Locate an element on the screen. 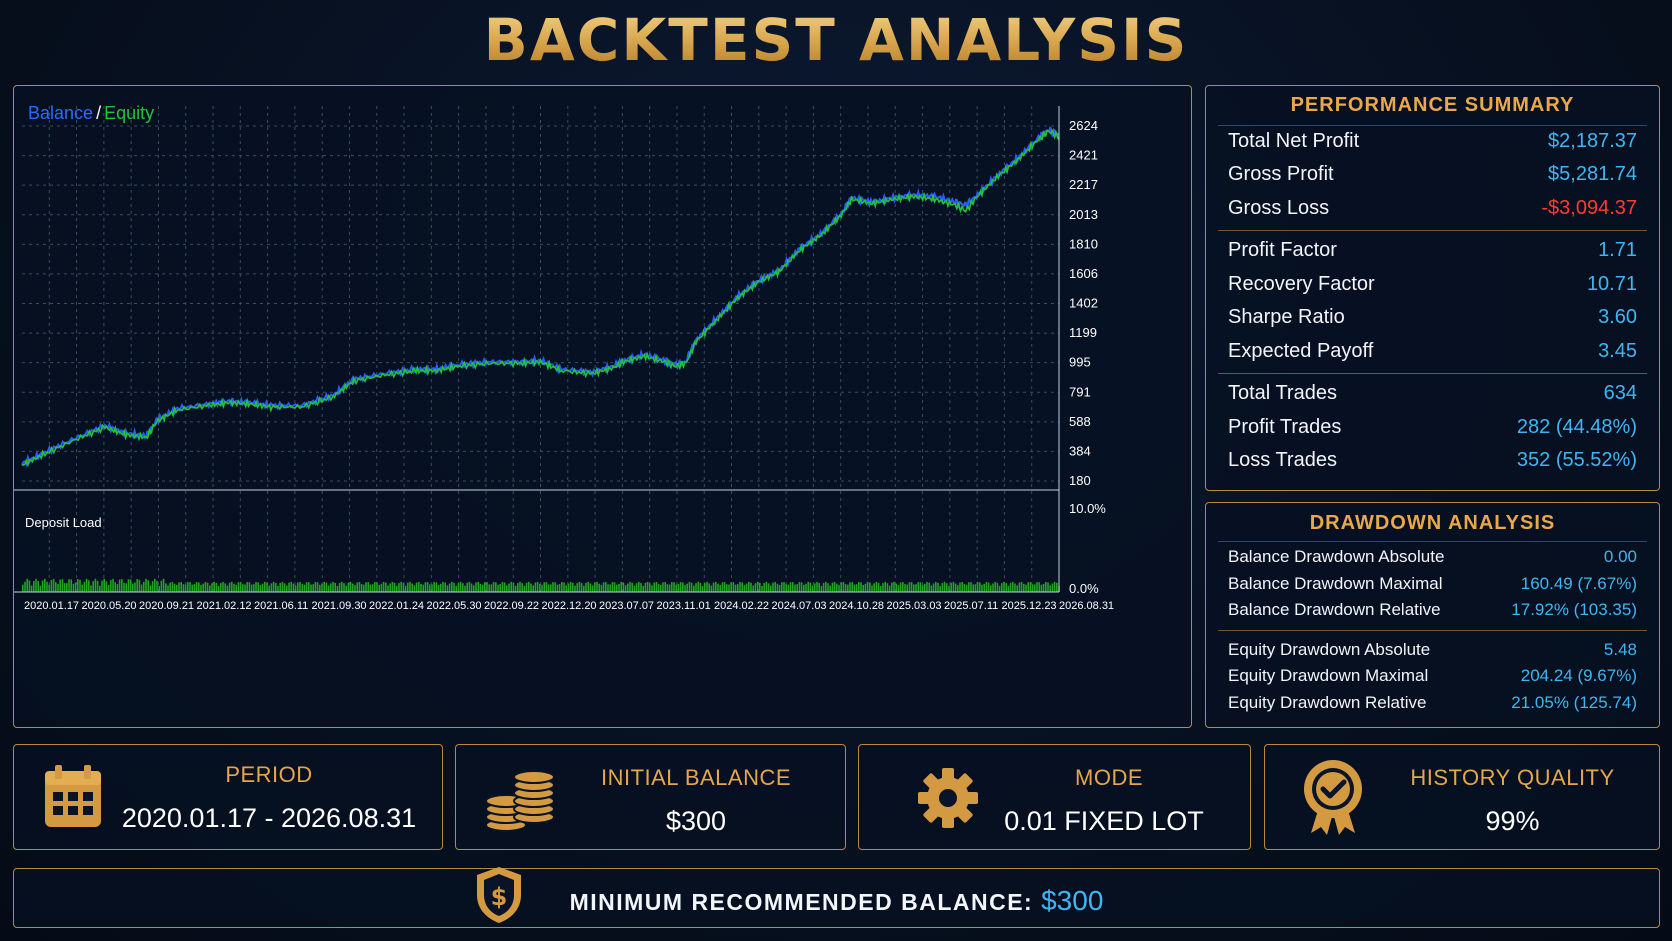 The image size is (1672, 941). legend-balance: Balance is located at coordinates (60, 113).